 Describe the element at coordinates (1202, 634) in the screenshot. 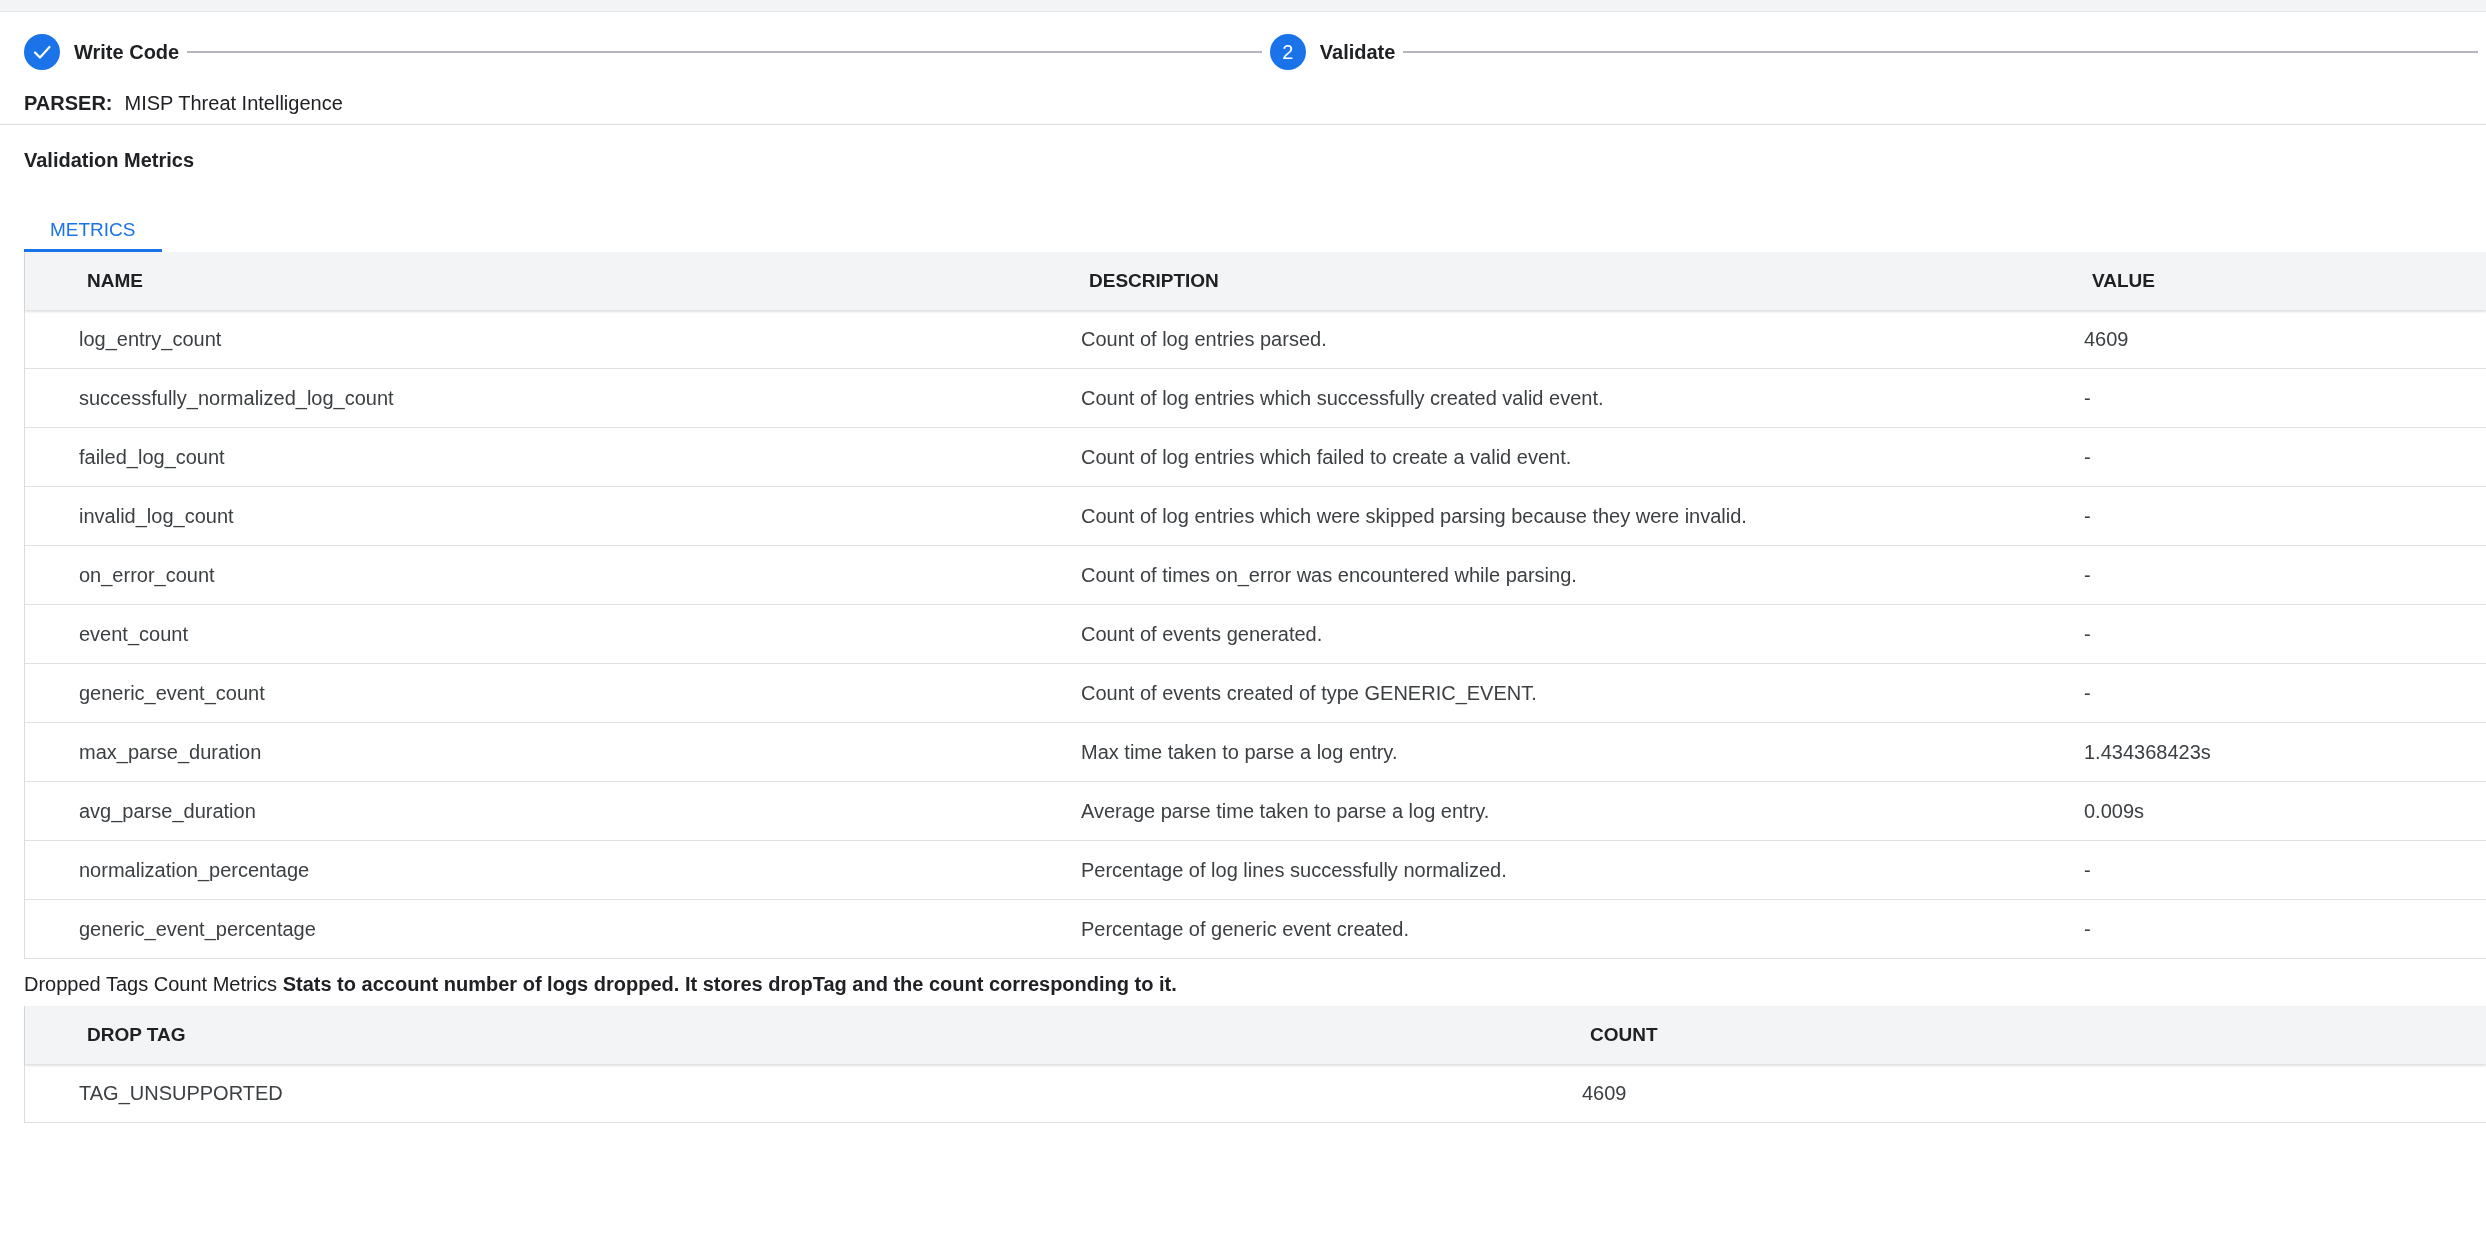

I see `table-cell-text: Count of events generated.` at that location.